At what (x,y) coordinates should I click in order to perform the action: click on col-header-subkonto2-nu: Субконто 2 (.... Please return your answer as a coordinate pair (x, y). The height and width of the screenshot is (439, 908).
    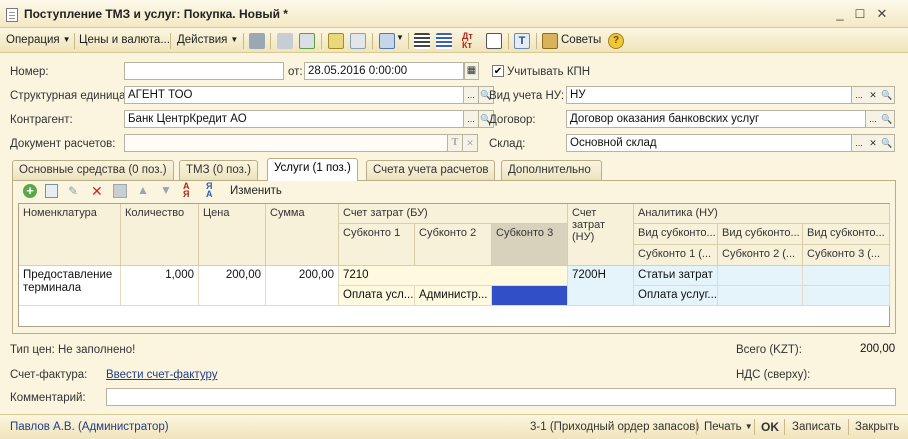
    Looking at the image, I should click on (760, 255).